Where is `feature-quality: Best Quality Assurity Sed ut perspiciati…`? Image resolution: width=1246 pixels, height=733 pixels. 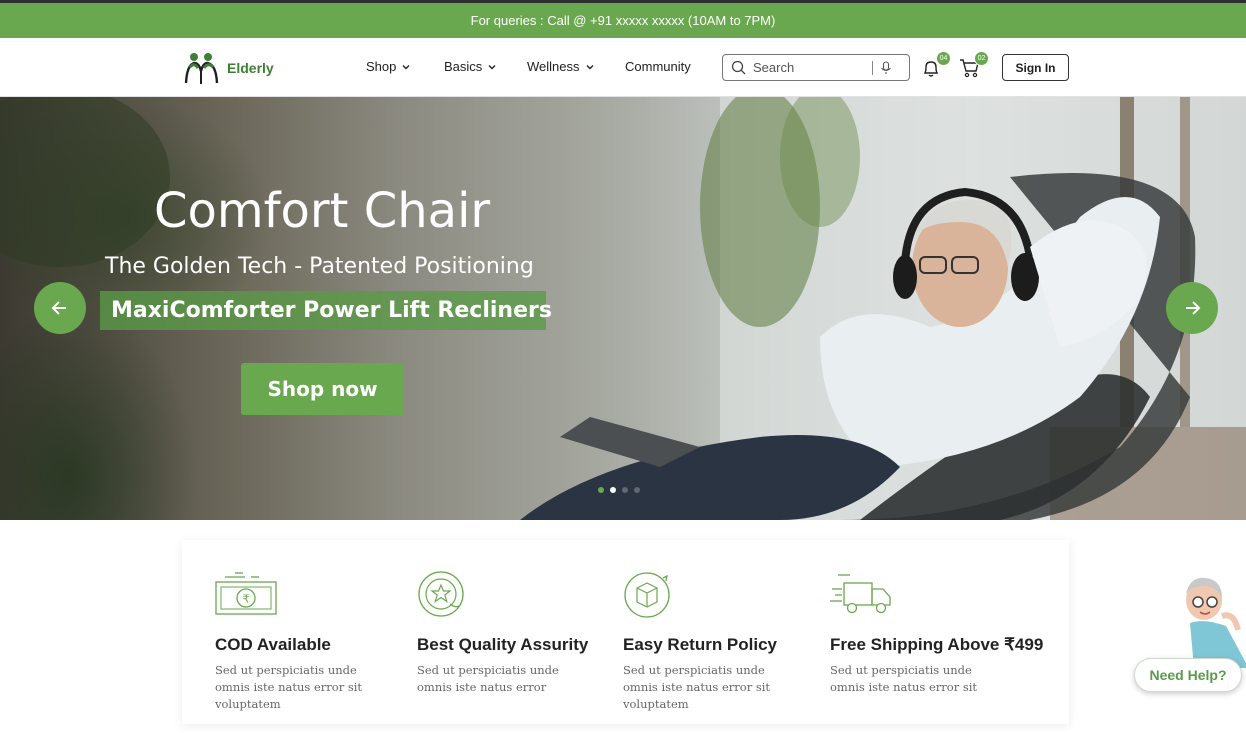 feature-quality: Best Quality Assurity Sed ut perspiciati… is located at coordinates (517, 633).